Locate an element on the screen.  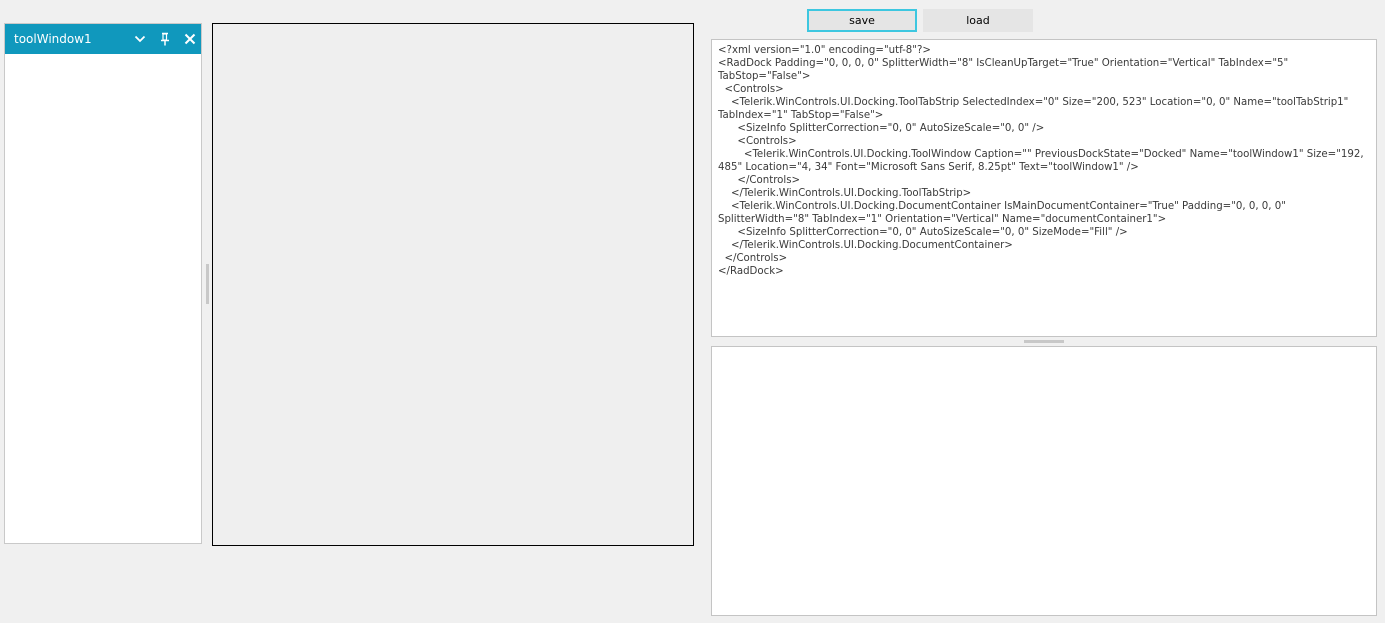
xml-line: </RadDock> is located at coordinates (751, 271).